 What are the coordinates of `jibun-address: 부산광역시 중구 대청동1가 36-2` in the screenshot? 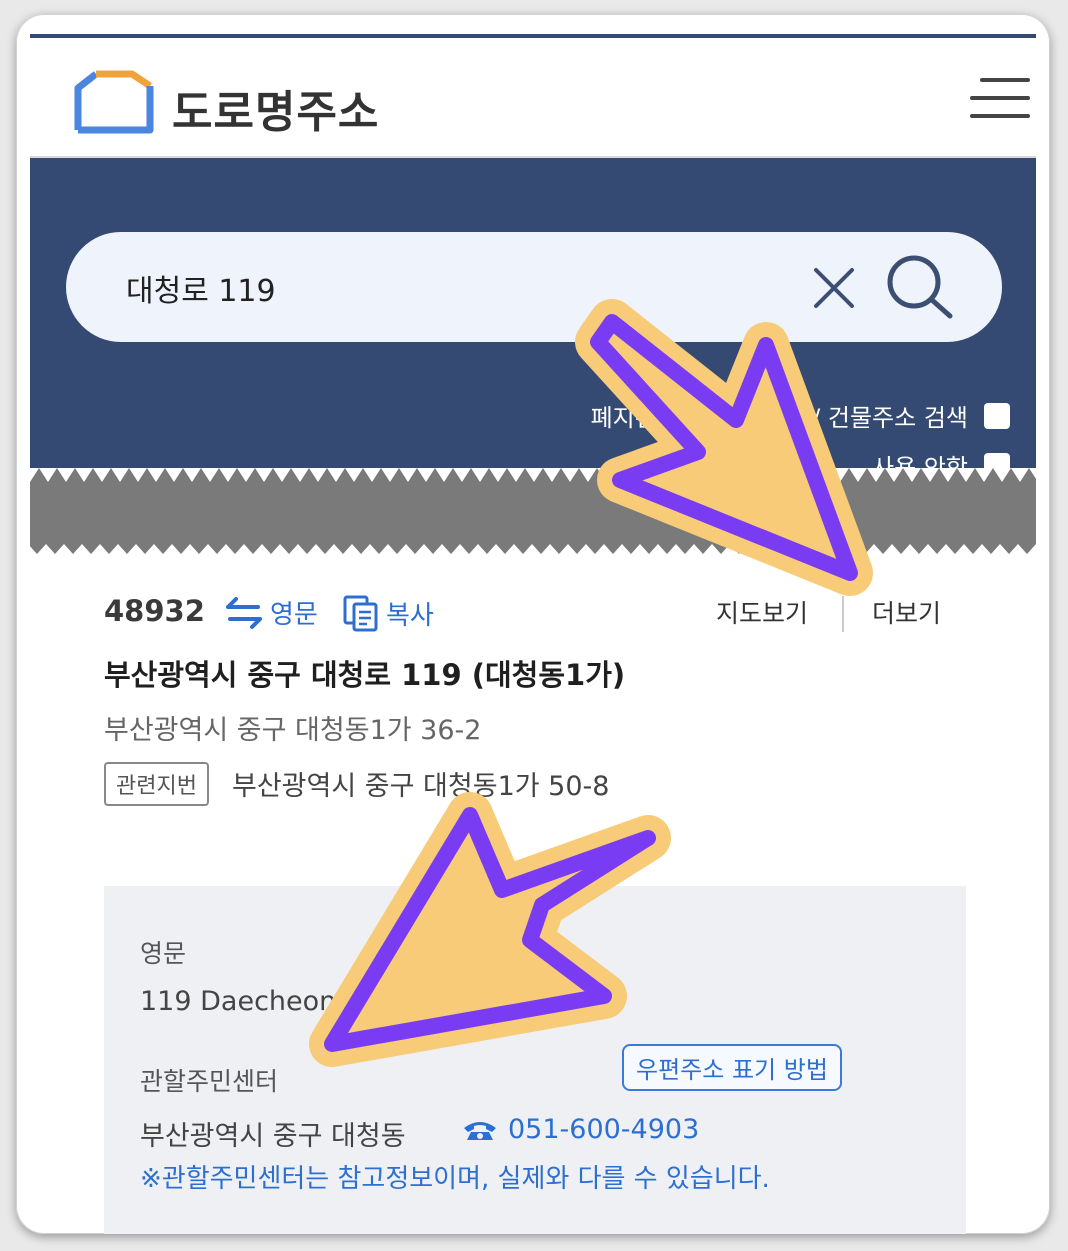 It's located at (293, 730).